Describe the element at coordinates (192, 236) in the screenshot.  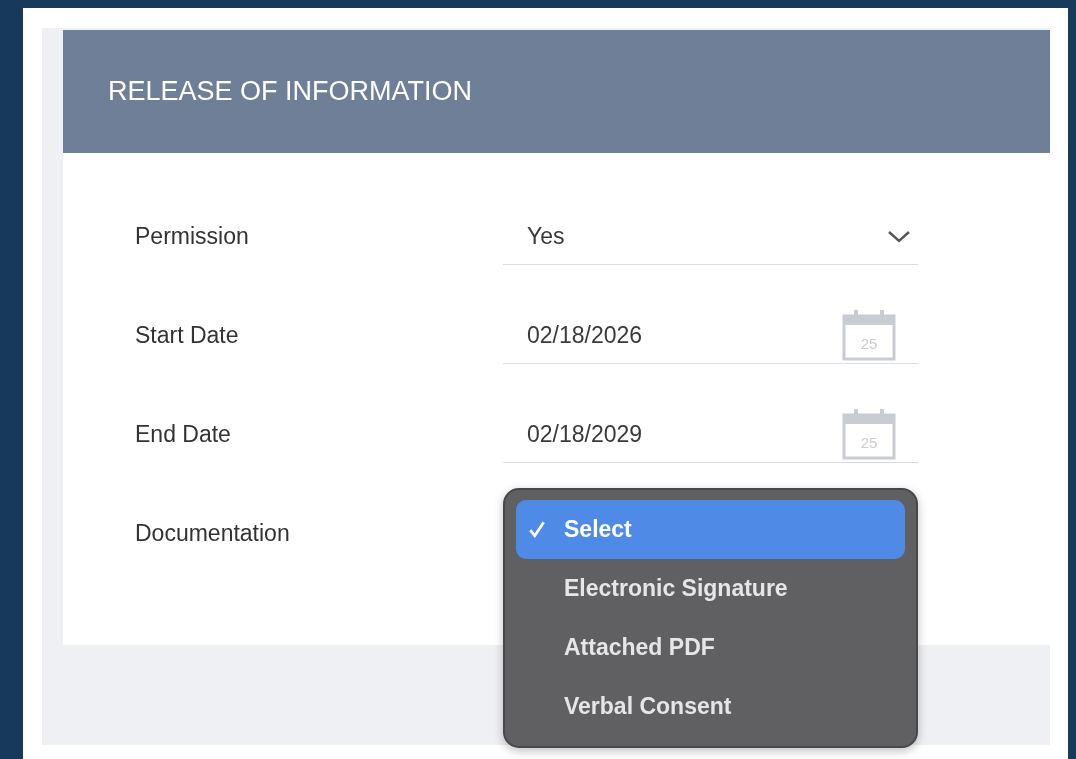
I see `field-label: Permission` at that location.